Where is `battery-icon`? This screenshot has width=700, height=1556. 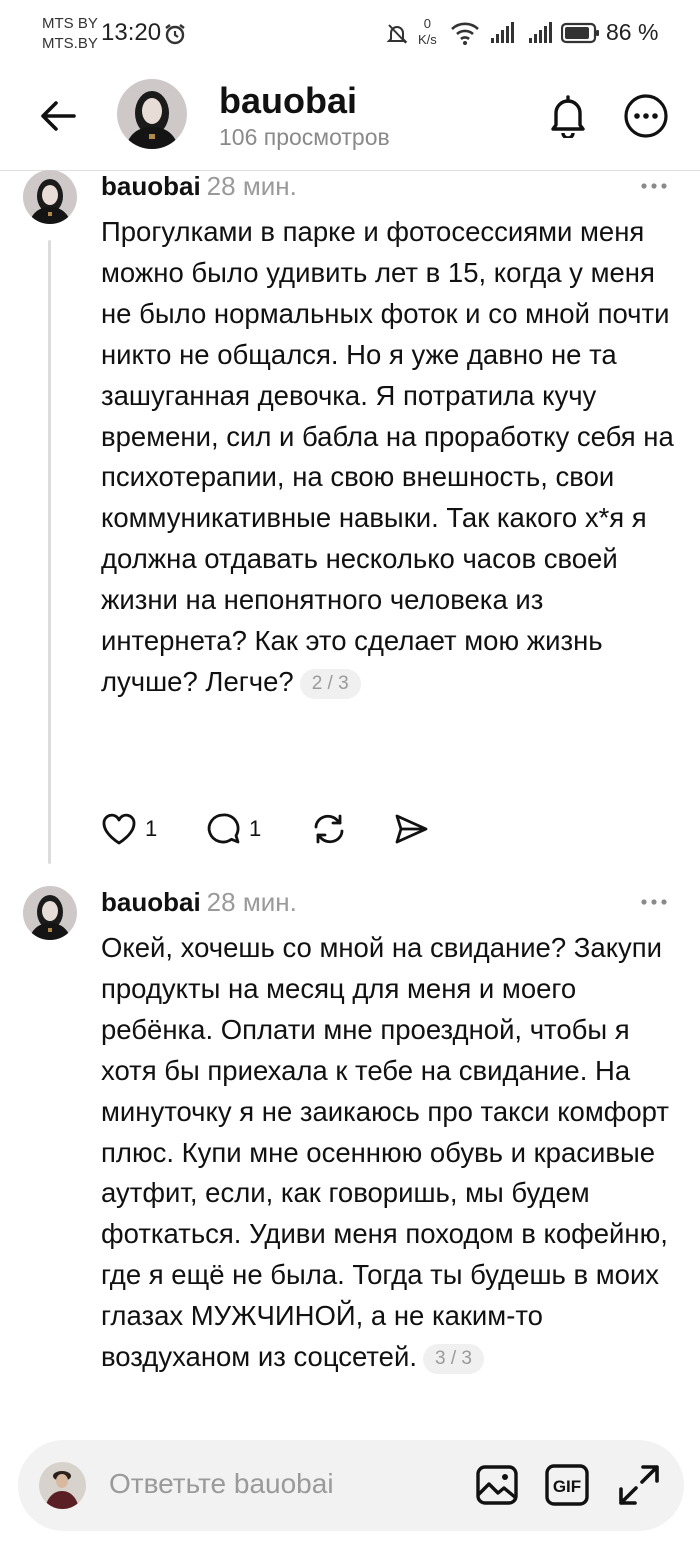
battery-icon is located at coordinates (580, 33).